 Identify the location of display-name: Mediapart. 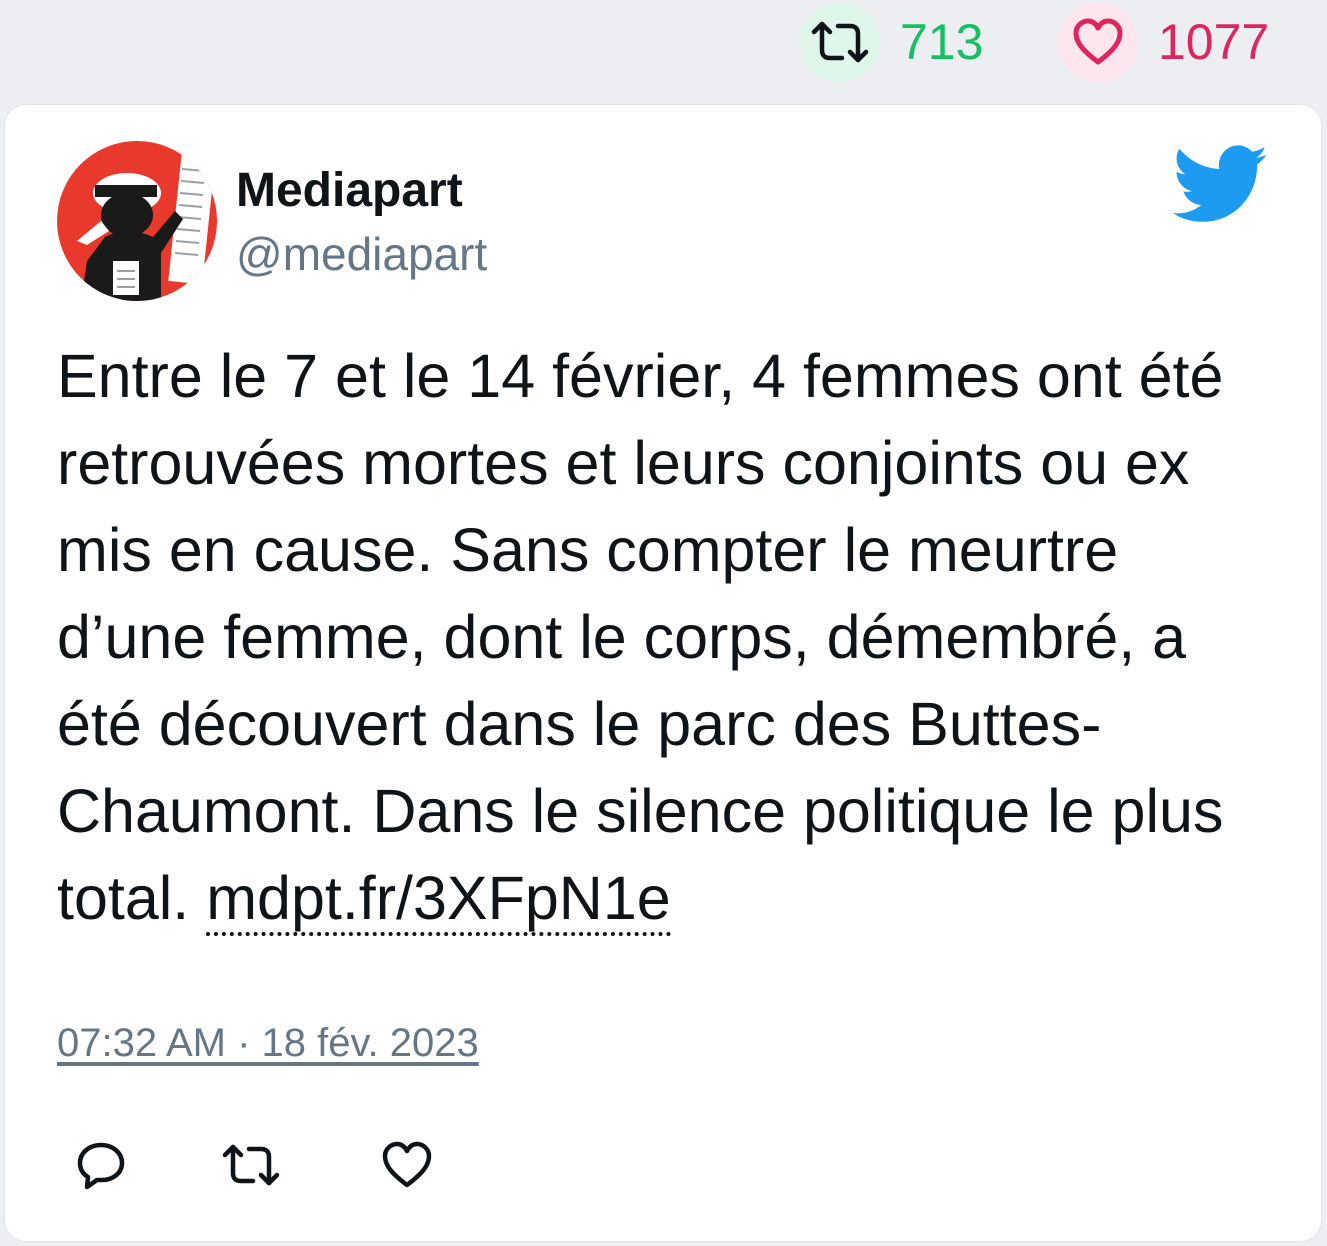
(349, 191).